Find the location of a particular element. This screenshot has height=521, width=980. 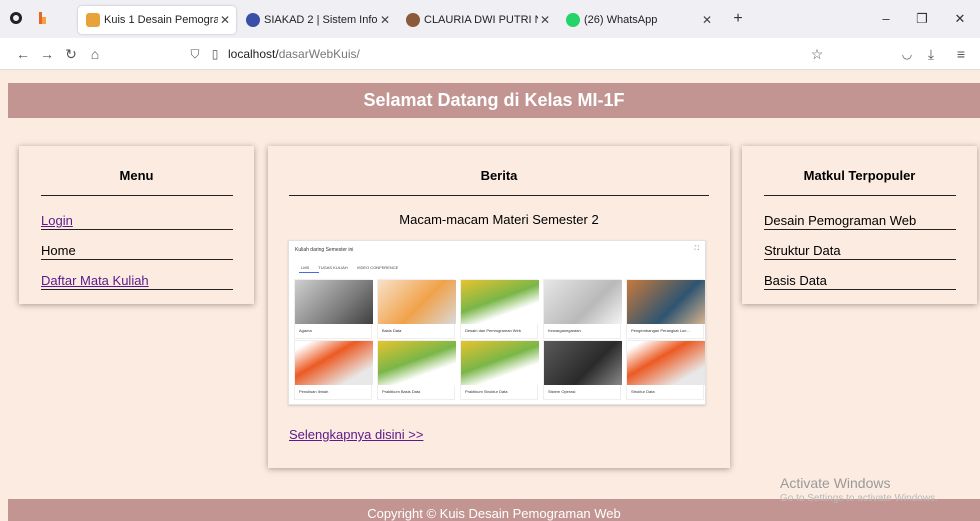

url-path: dasarWebKuis/ is located at coordinates (319, 54).